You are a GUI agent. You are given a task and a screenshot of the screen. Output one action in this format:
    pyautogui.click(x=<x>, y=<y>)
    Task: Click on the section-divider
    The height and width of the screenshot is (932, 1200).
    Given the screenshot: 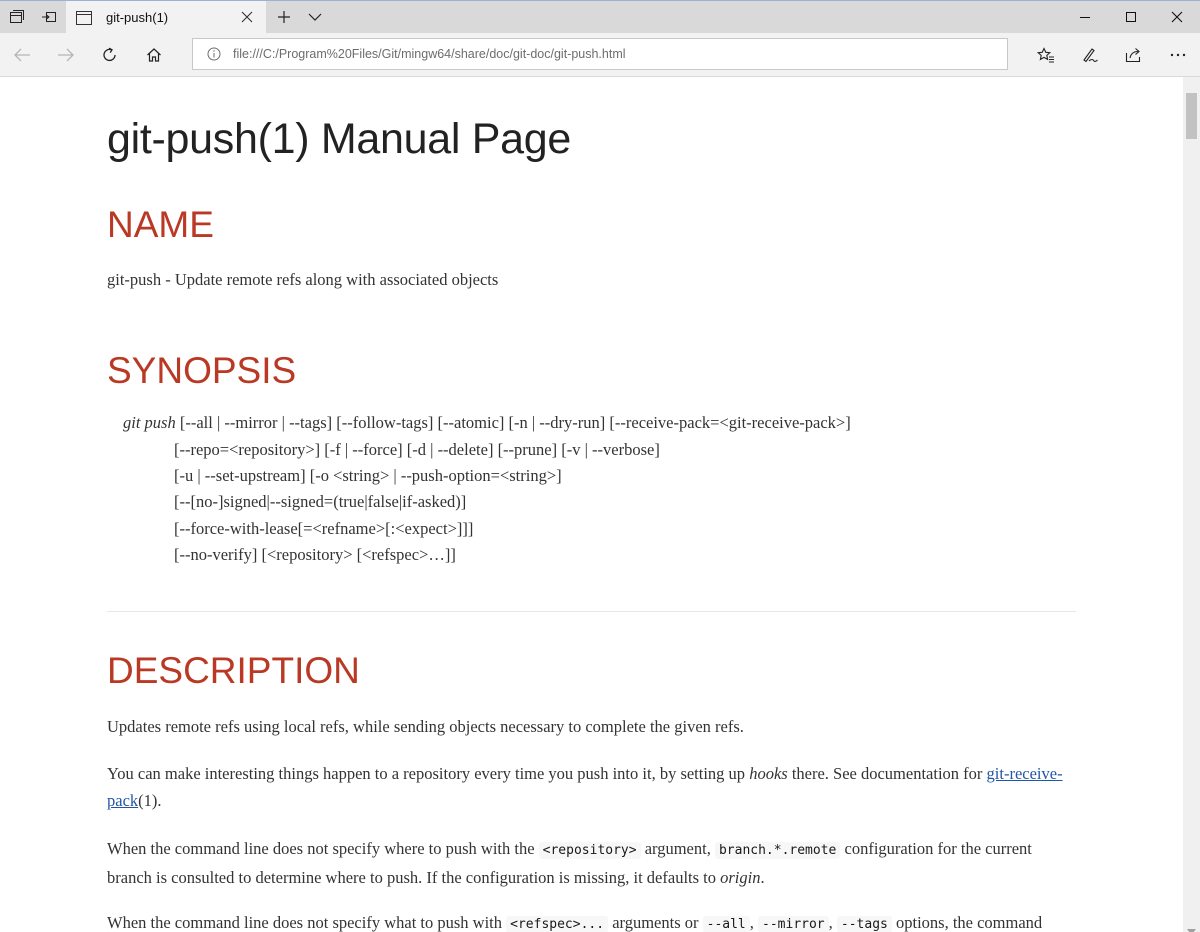 What is the action you would take?
    pyautogui.click(x=591, y=611)
    